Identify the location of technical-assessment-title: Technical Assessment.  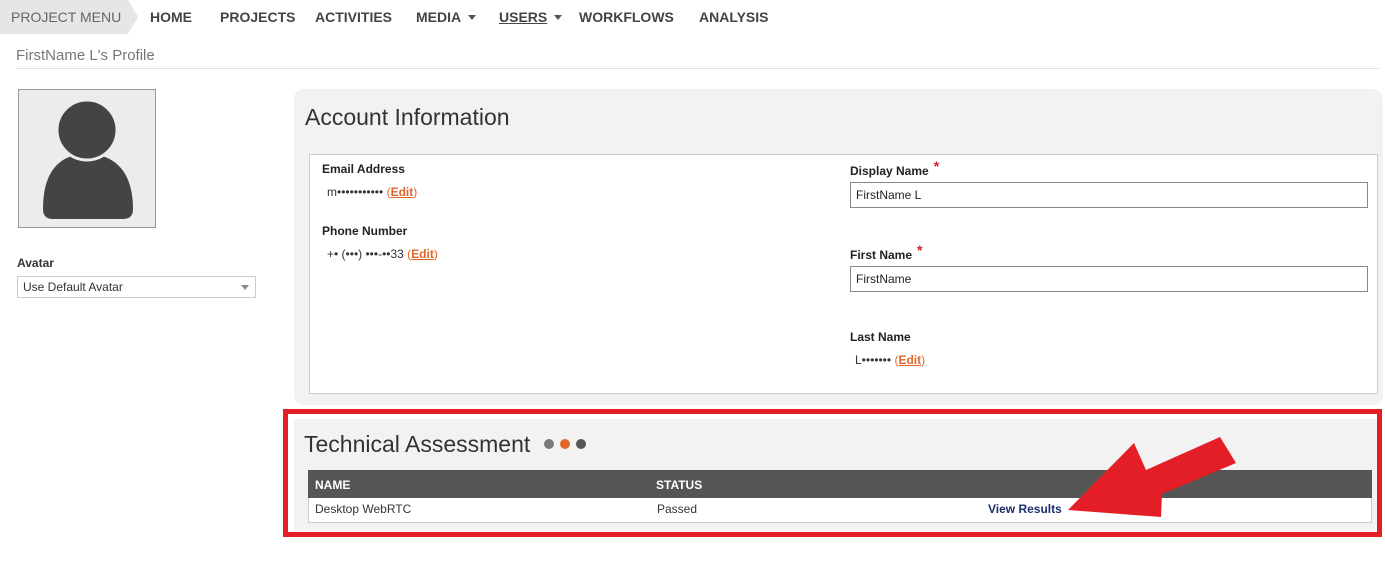
(417, 444).